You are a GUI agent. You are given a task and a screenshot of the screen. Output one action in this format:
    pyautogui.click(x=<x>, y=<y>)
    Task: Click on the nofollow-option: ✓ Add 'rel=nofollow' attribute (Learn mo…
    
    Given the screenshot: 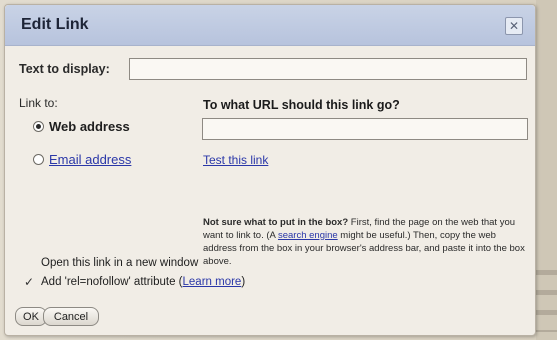 What is the action you would take?
    pyautogui.click(x=134, y=282)
    